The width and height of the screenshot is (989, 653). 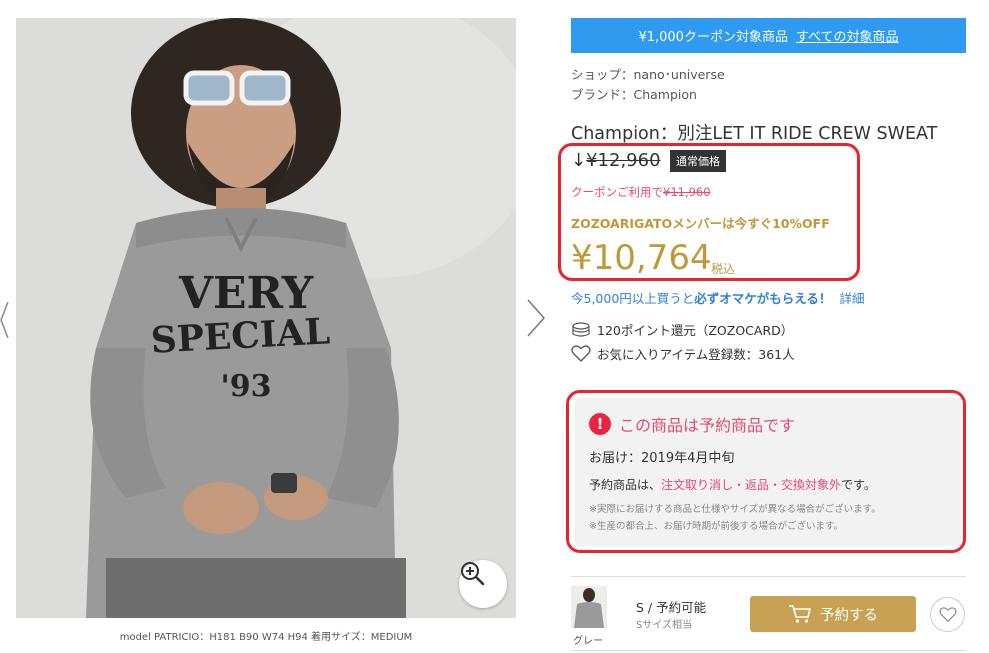 I want to click on coupon-price: クーポンご利用で¥11,960, so click(x=641, y=192).